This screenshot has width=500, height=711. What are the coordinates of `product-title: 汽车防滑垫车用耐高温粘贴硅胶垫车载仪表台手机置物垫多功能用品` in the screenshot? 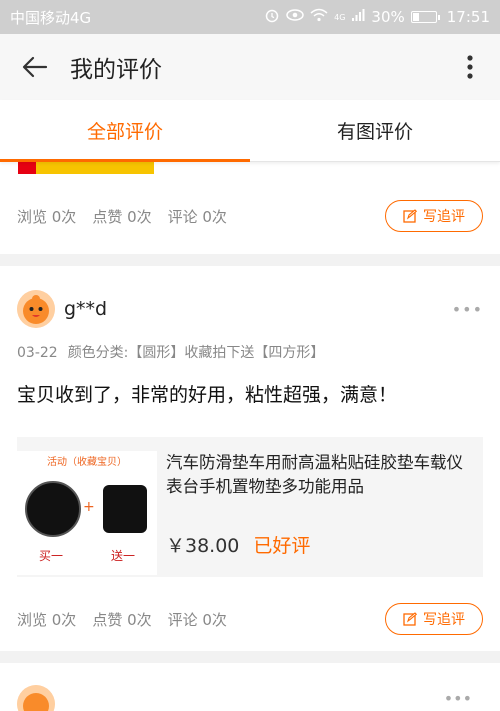 It's located at (314, 474).